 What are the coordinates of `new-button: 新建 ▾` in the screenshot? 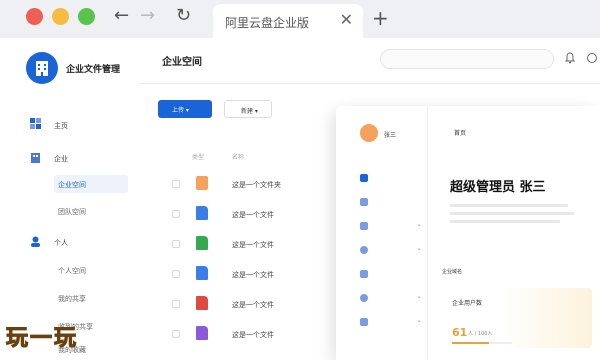 It's located at (248, 109).